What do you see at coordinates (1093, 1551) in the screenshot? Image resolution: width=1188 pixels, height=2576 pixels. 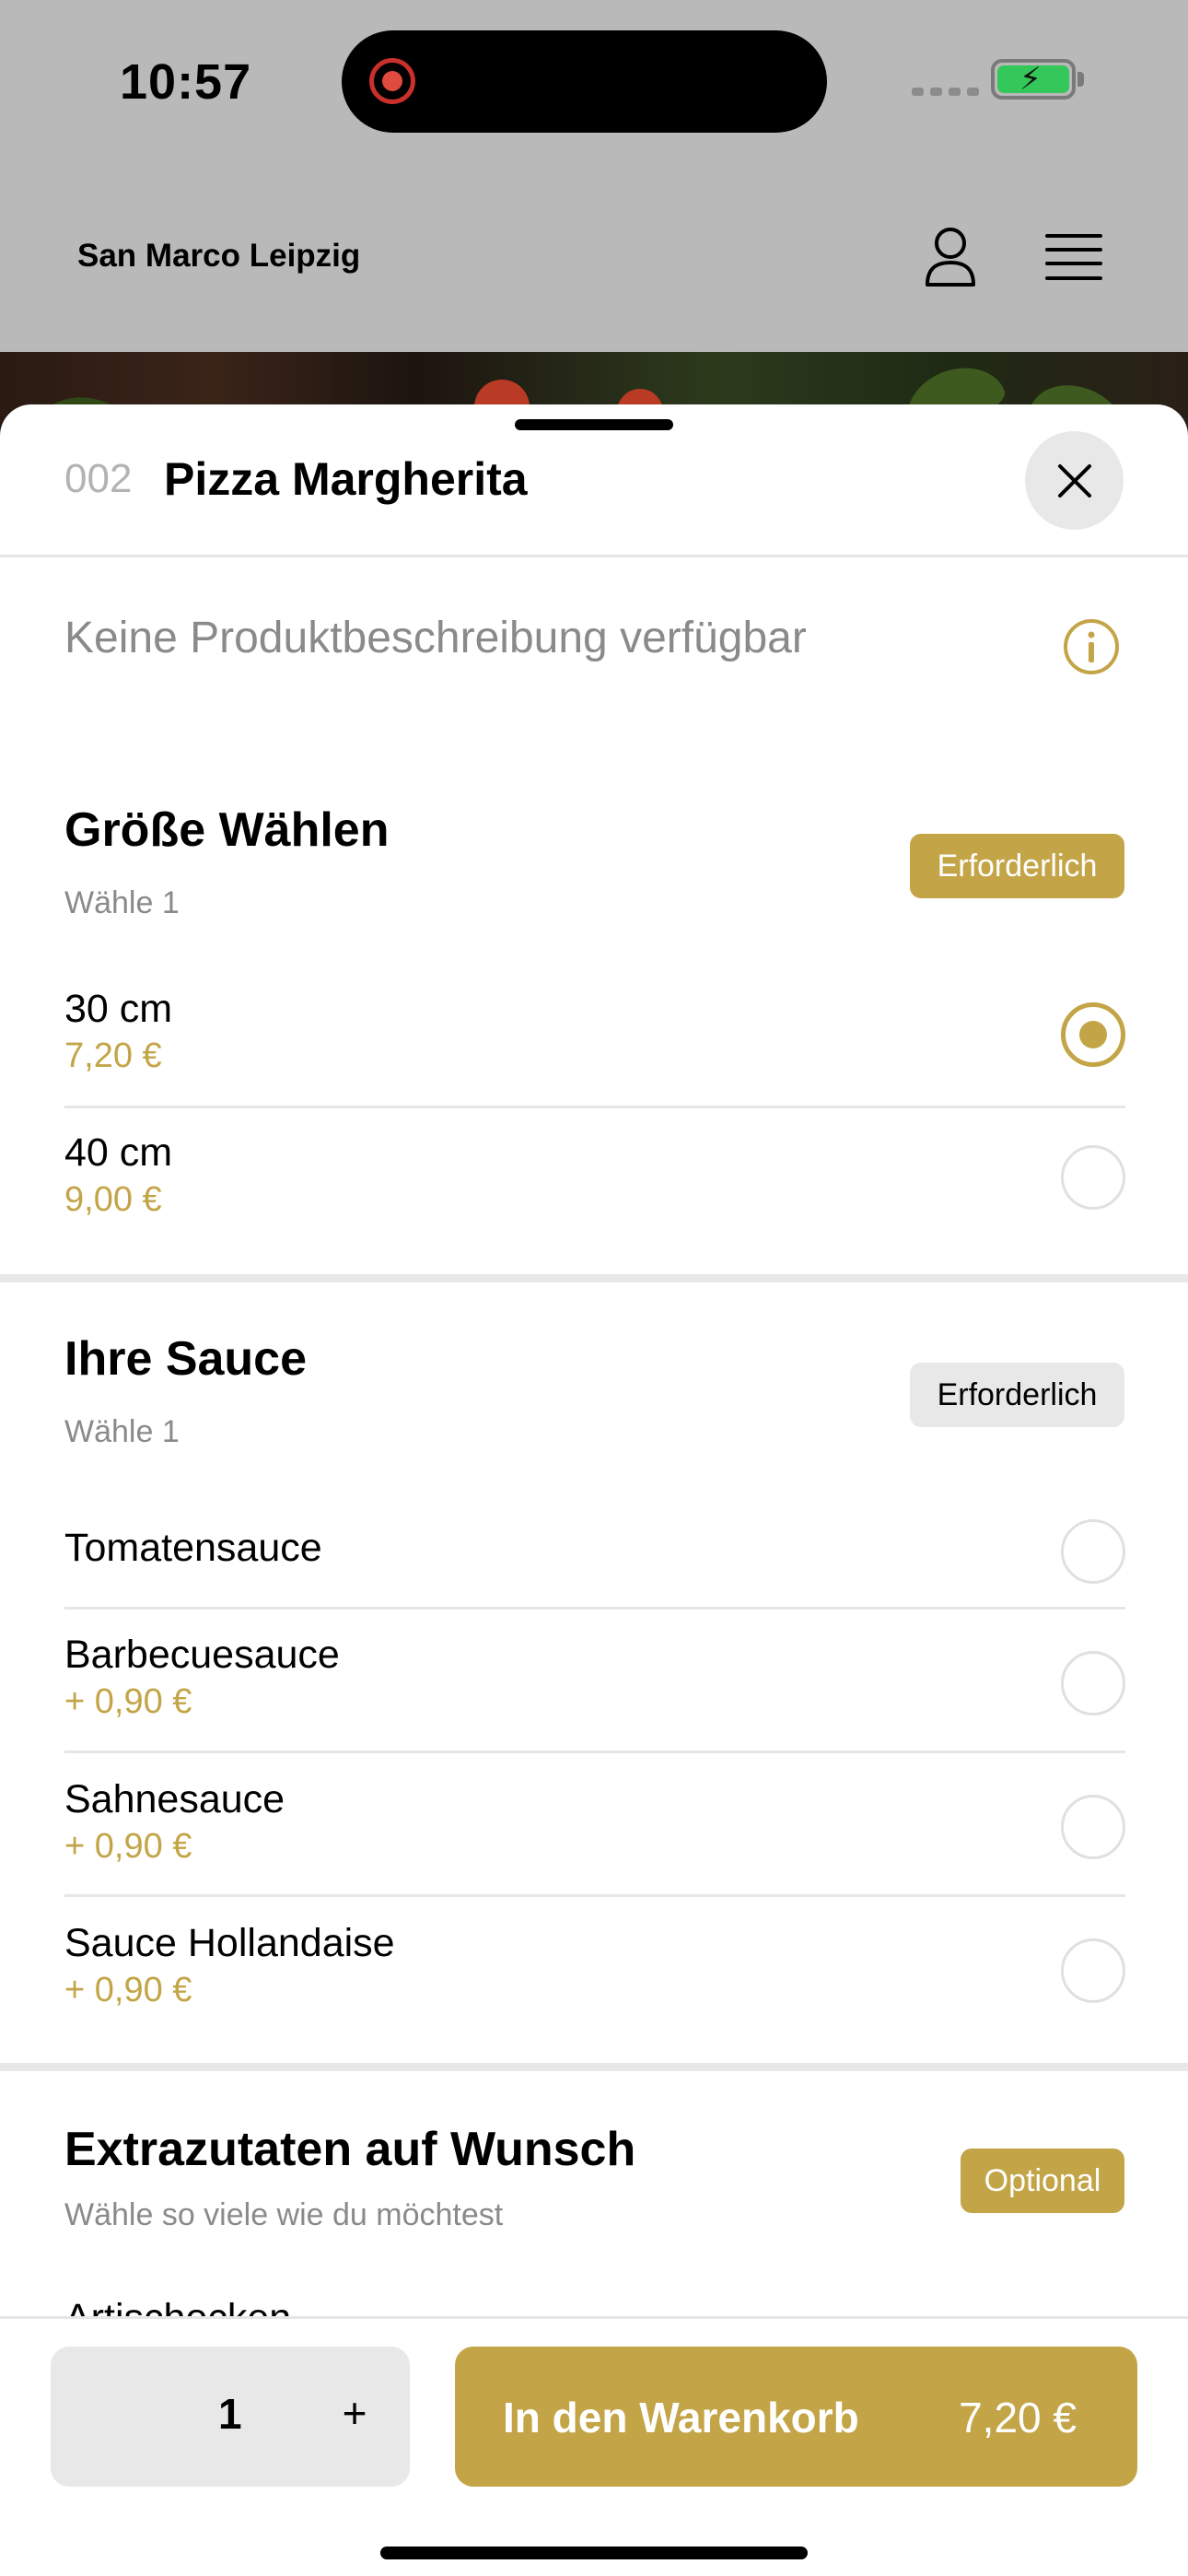 I see `radio-tomatensauce` at bounding box center [1093, 1551].